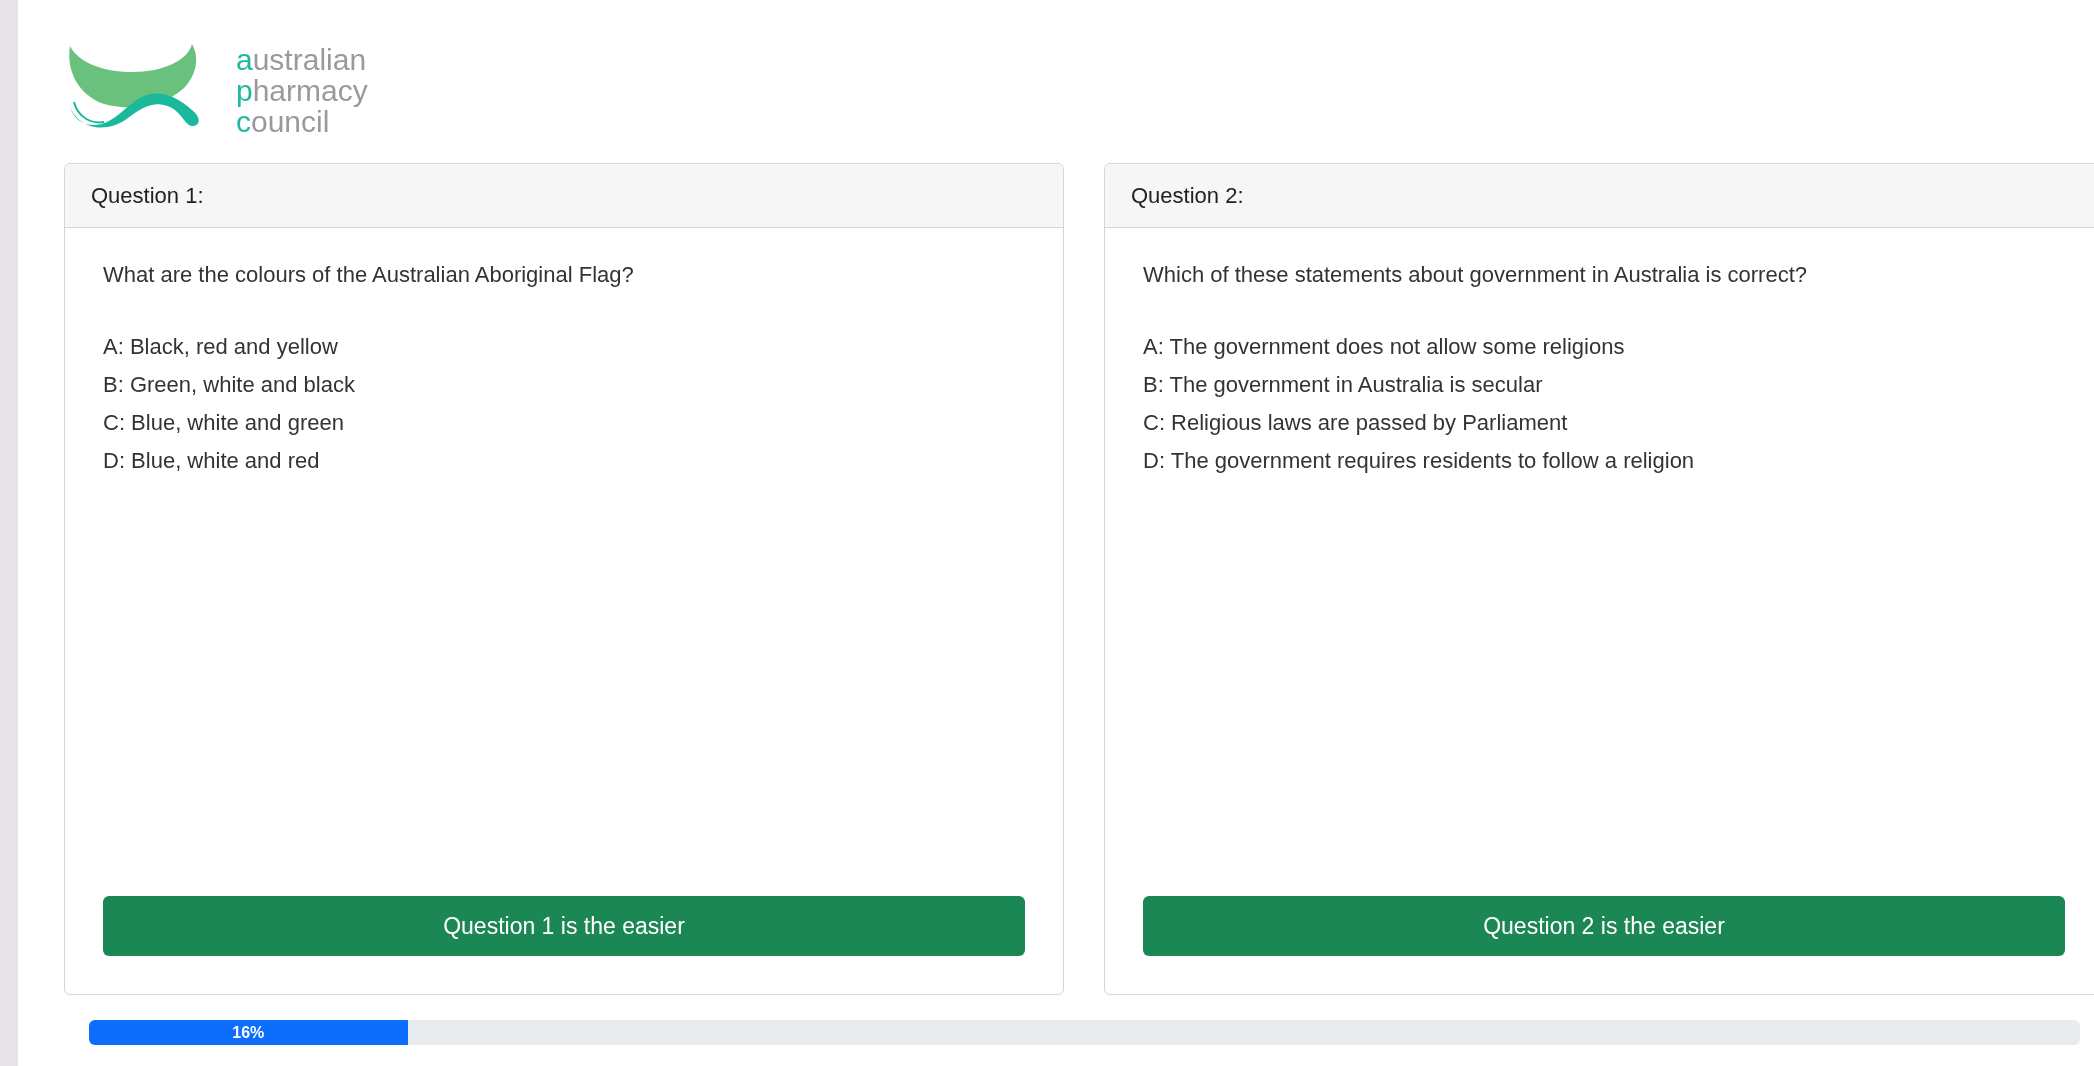 Image resolution: width=2094 pixels, height=1066 pixels. Describe the element at coordinates (1475, 275) in the screenshot. I see `question-text: Which of these statements about government in Australia is correct?` at that location.